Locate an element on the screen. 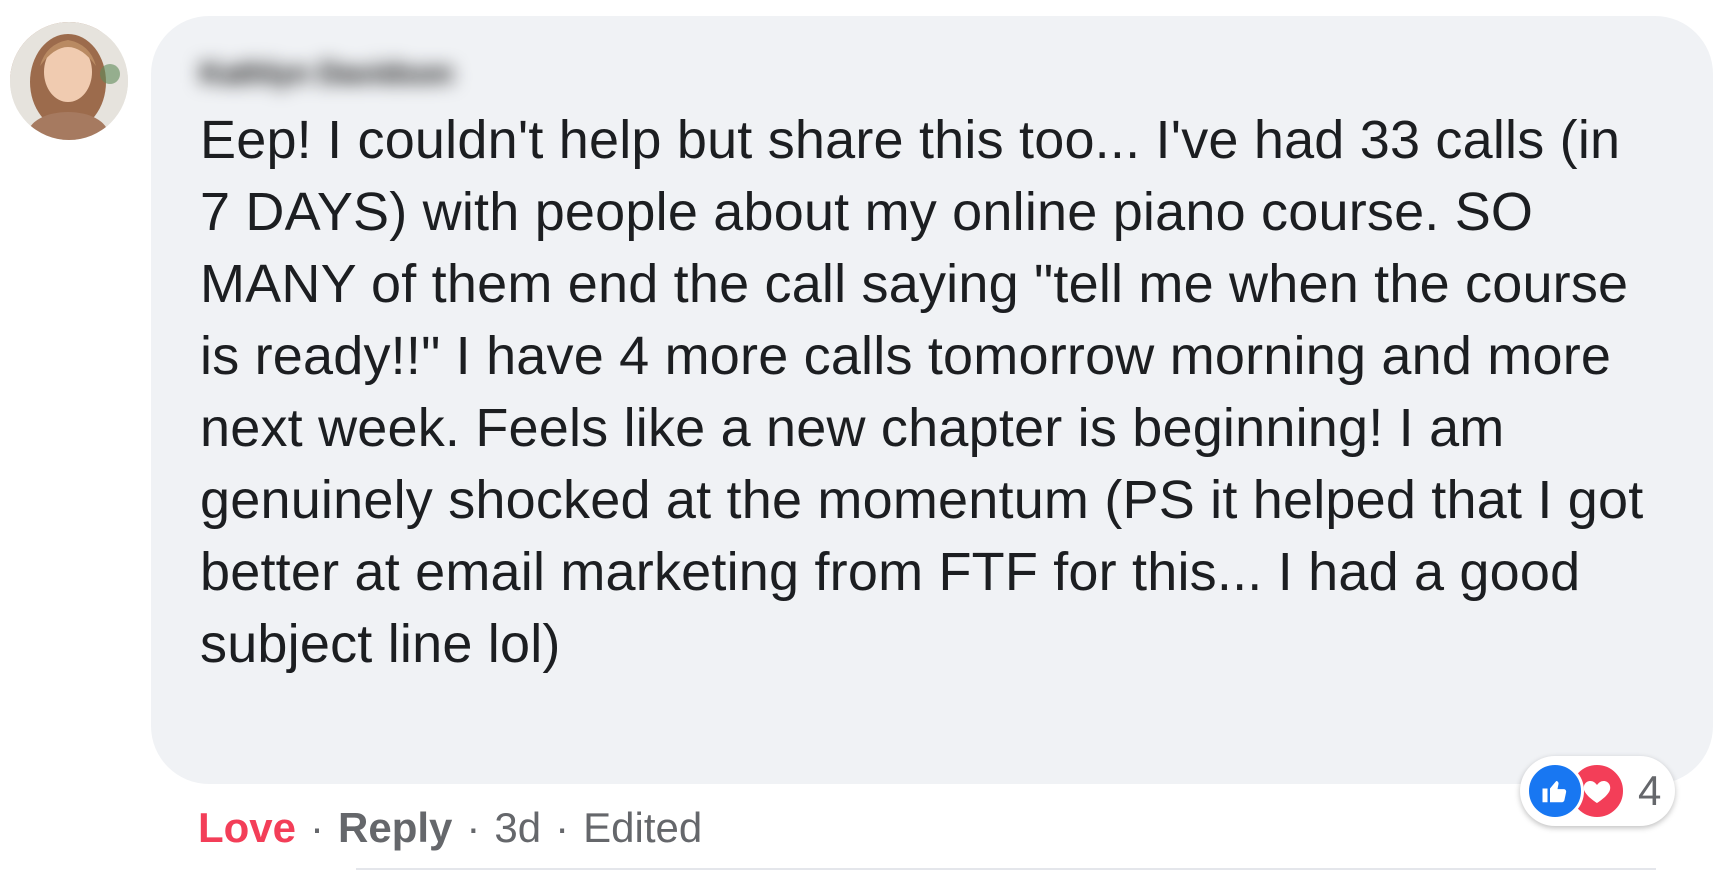 This screenshot has width=1728, height=872. comment-actions: Love · Reply · 3d · Edited is located at coordinates (450, 828).